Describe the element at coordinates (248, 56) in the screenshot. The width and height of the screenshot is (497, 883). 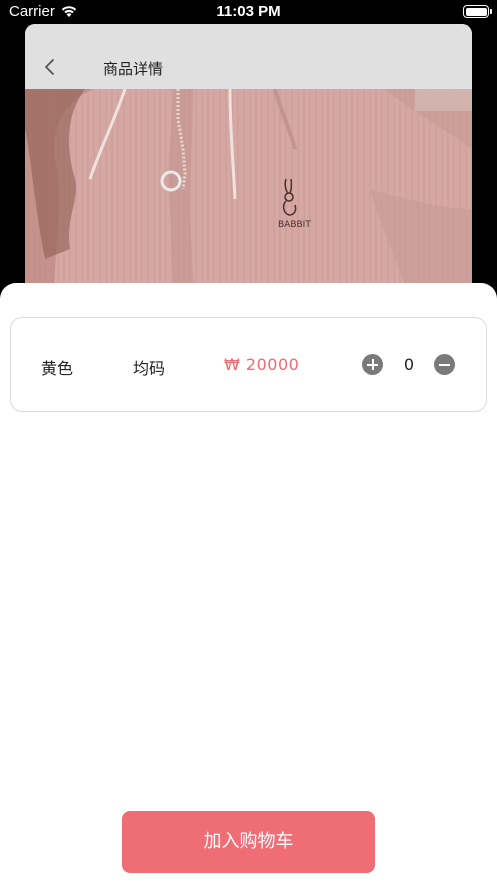
I see `navigation-bar: 商品详情` at that location.